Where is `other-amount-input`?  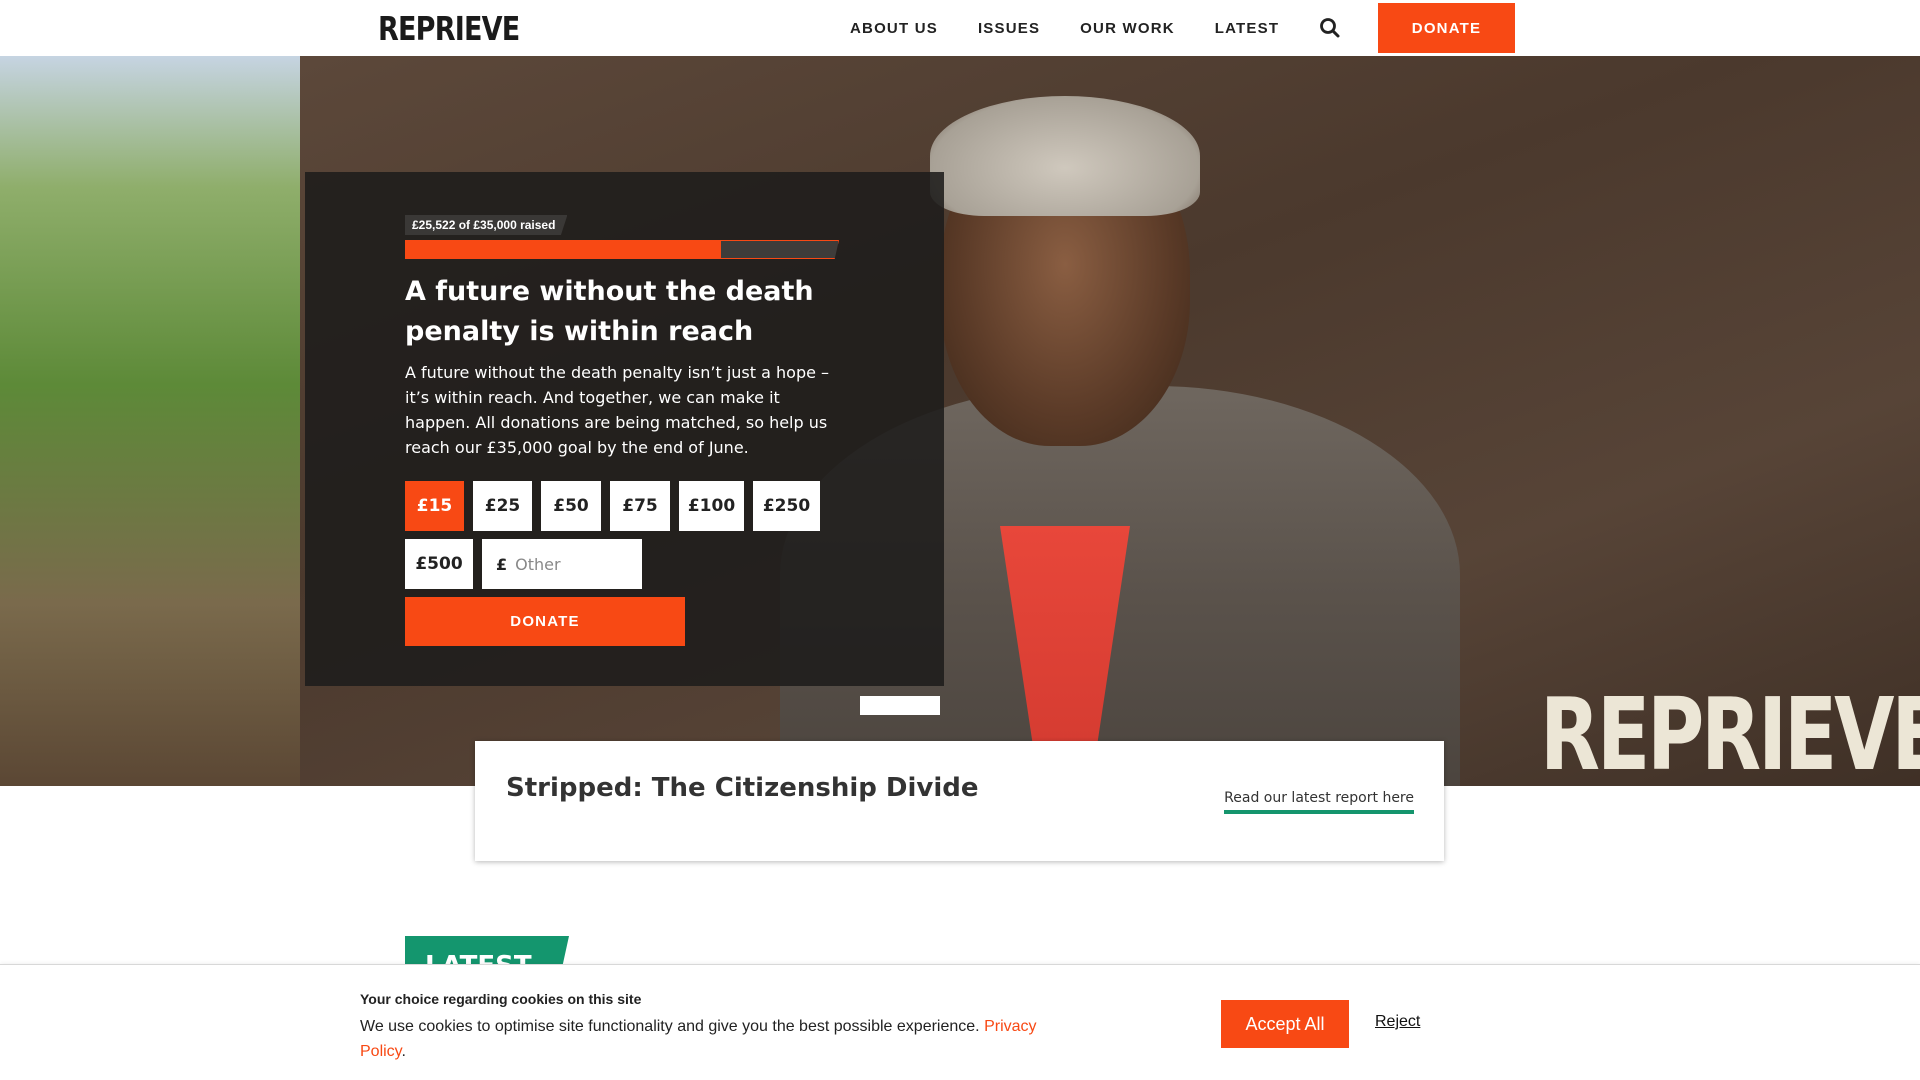 other-amount-input is located at coordinates (570, 564).